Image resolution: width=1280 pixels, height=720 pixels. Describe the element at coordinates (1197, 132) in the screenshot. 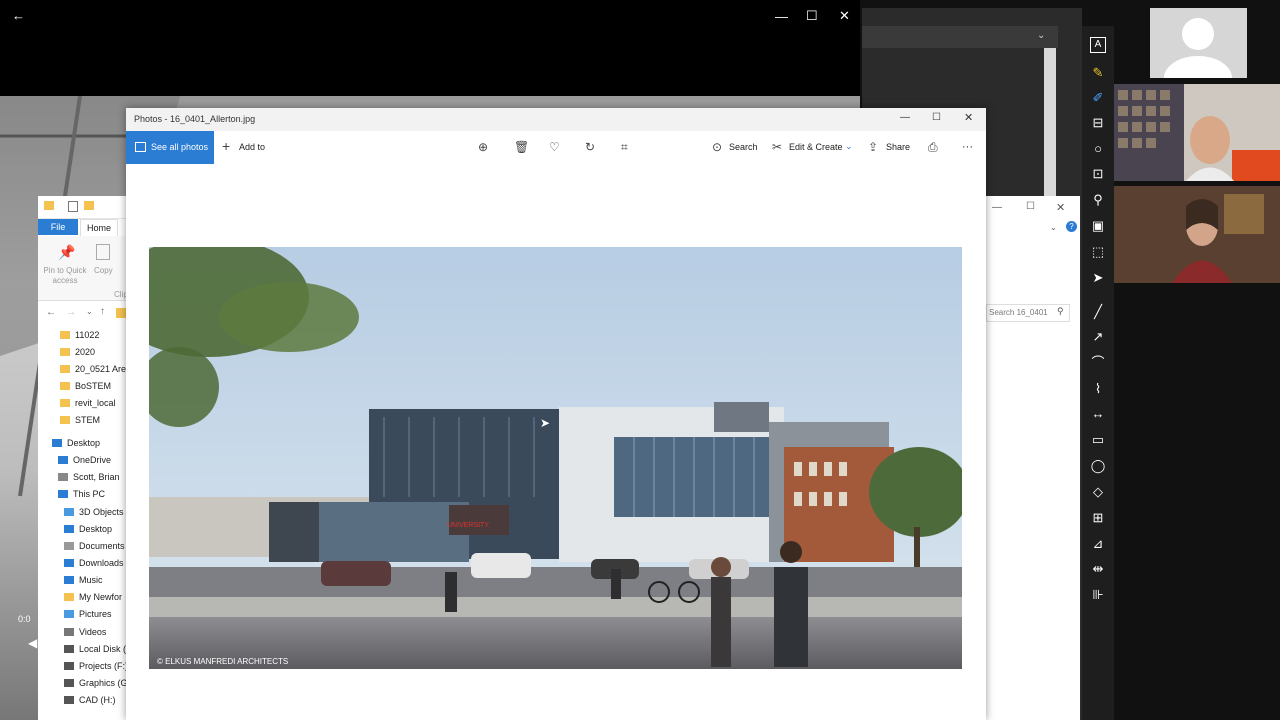

I see `participant-tile-presenter` at that location.